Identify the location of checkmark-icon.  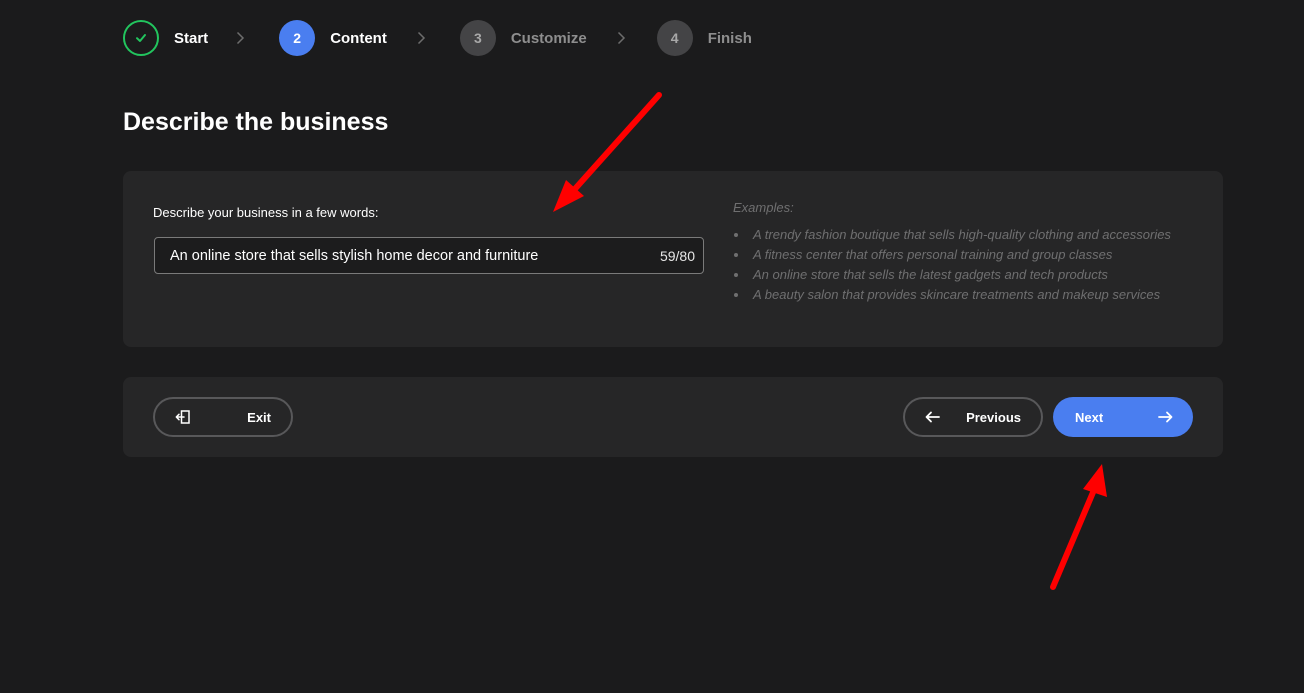
(141, 38).